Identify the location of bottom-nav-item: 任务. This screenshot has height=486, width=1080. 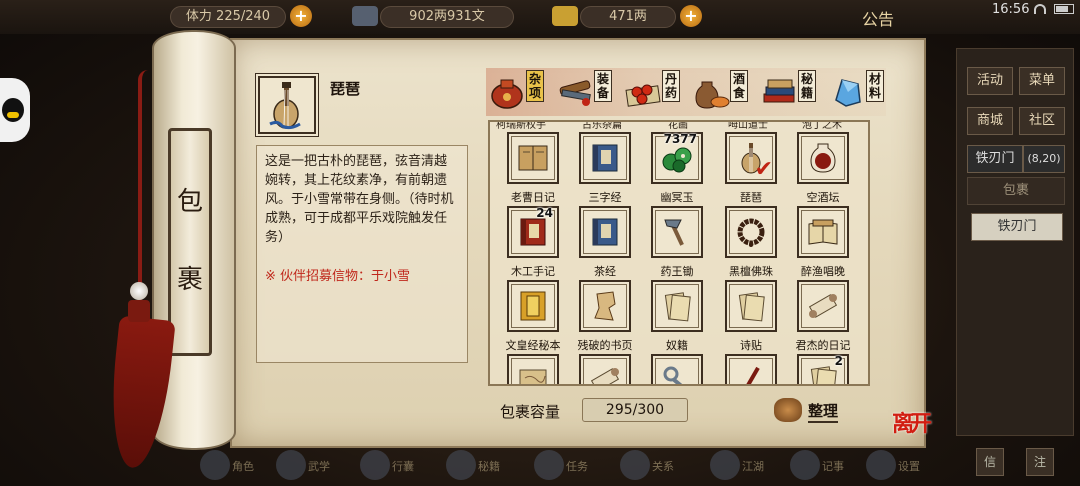
(564, 465).